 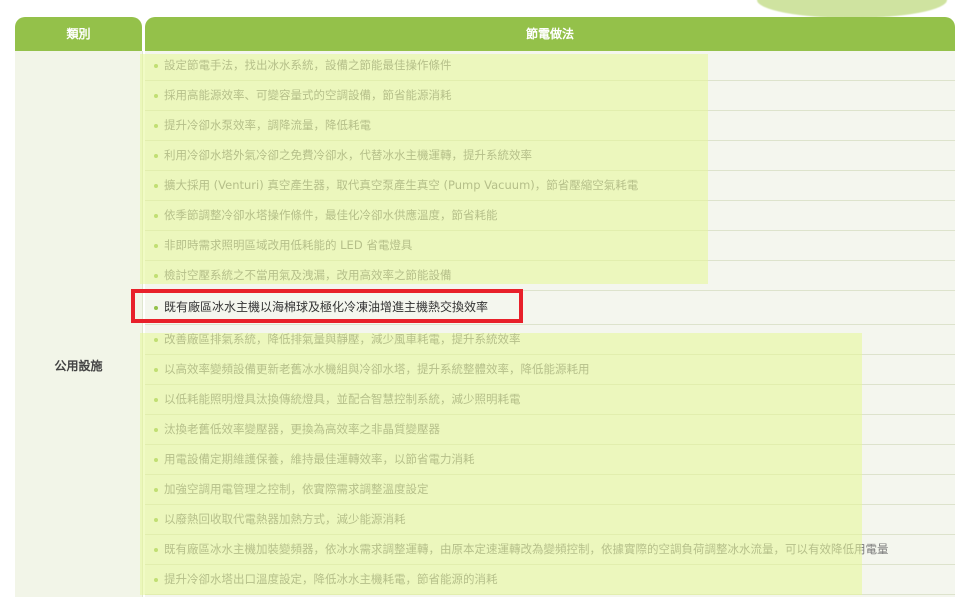 What do you see at coordinates (550, 156) in the screenshot?
I see `list-item: 利用冷卻水塔外氣冷卻之免費冷卻水，代替冰水主機運轉，提升系統效率` at bounding box center [550, 156].